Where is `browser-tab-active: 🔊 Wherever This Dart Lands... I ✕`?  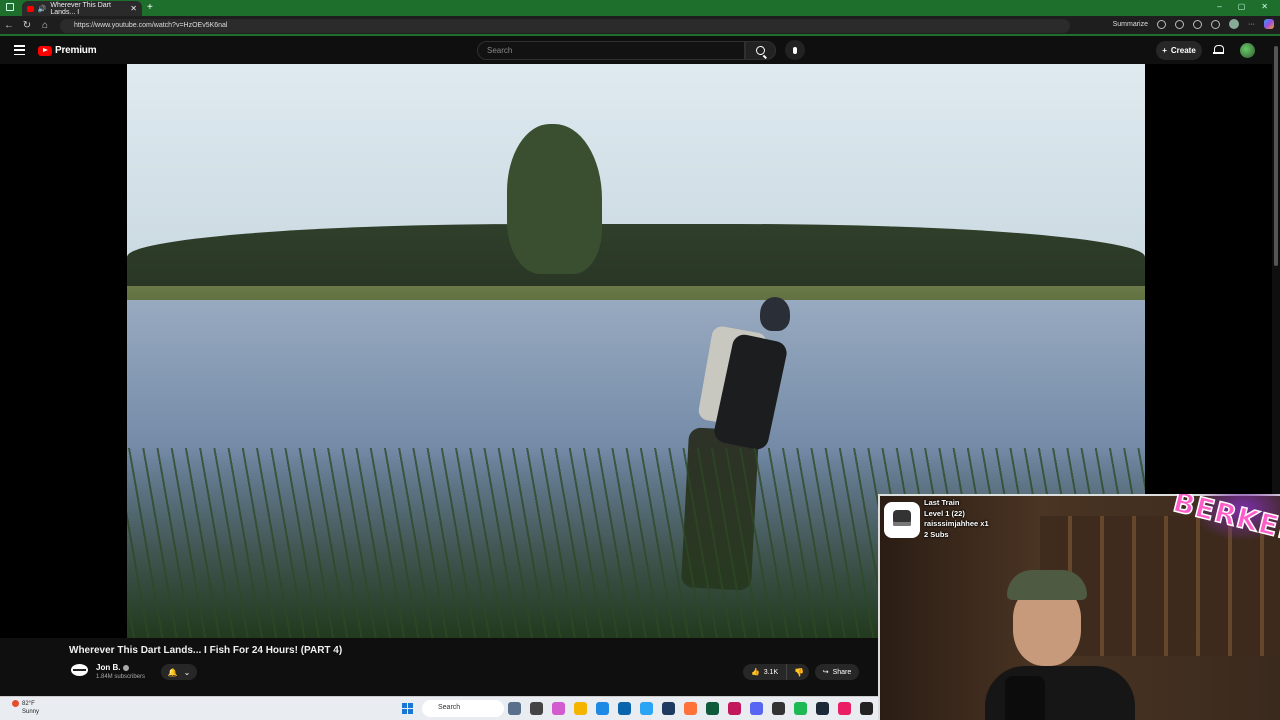 browser-tab-active: 🔊 Wherever This Dart Lands... I ✕ is located at coordinates (82, 8).